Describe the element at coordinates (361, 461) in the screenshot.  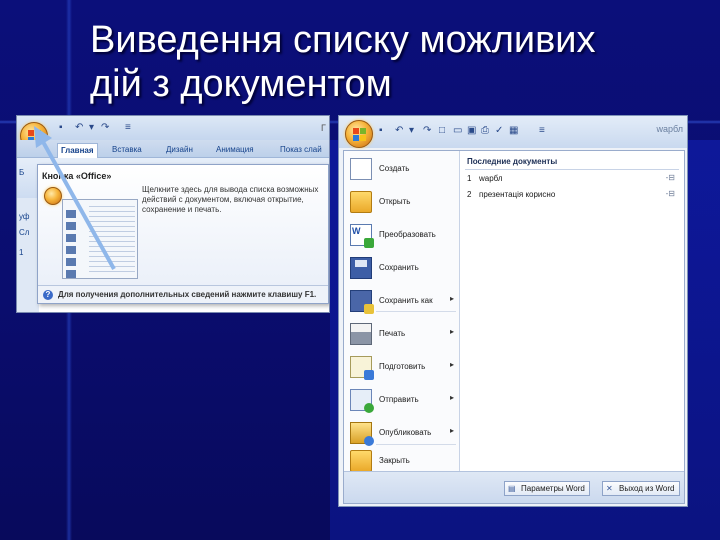
I see `close-folder-icon` at that location.